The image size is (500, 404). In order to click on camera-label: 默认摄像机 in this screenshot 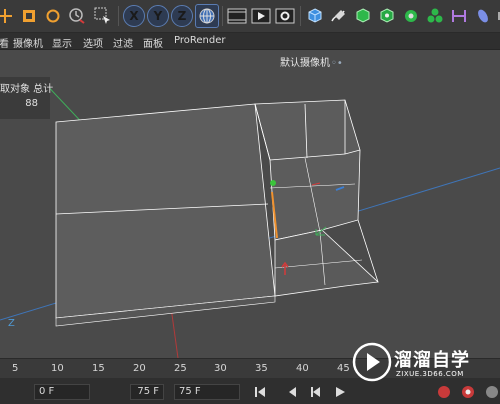, I will do `click(305, 63)`.